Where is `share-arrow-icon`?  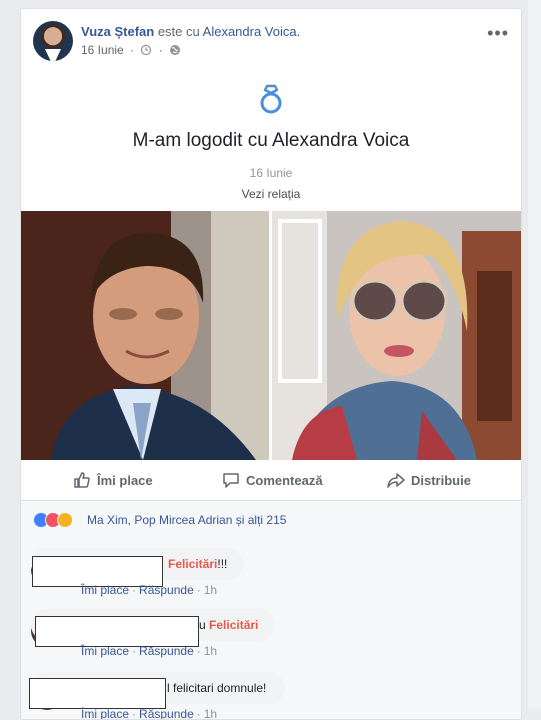 share-arrow-icon is located at coordinates (396, 480).